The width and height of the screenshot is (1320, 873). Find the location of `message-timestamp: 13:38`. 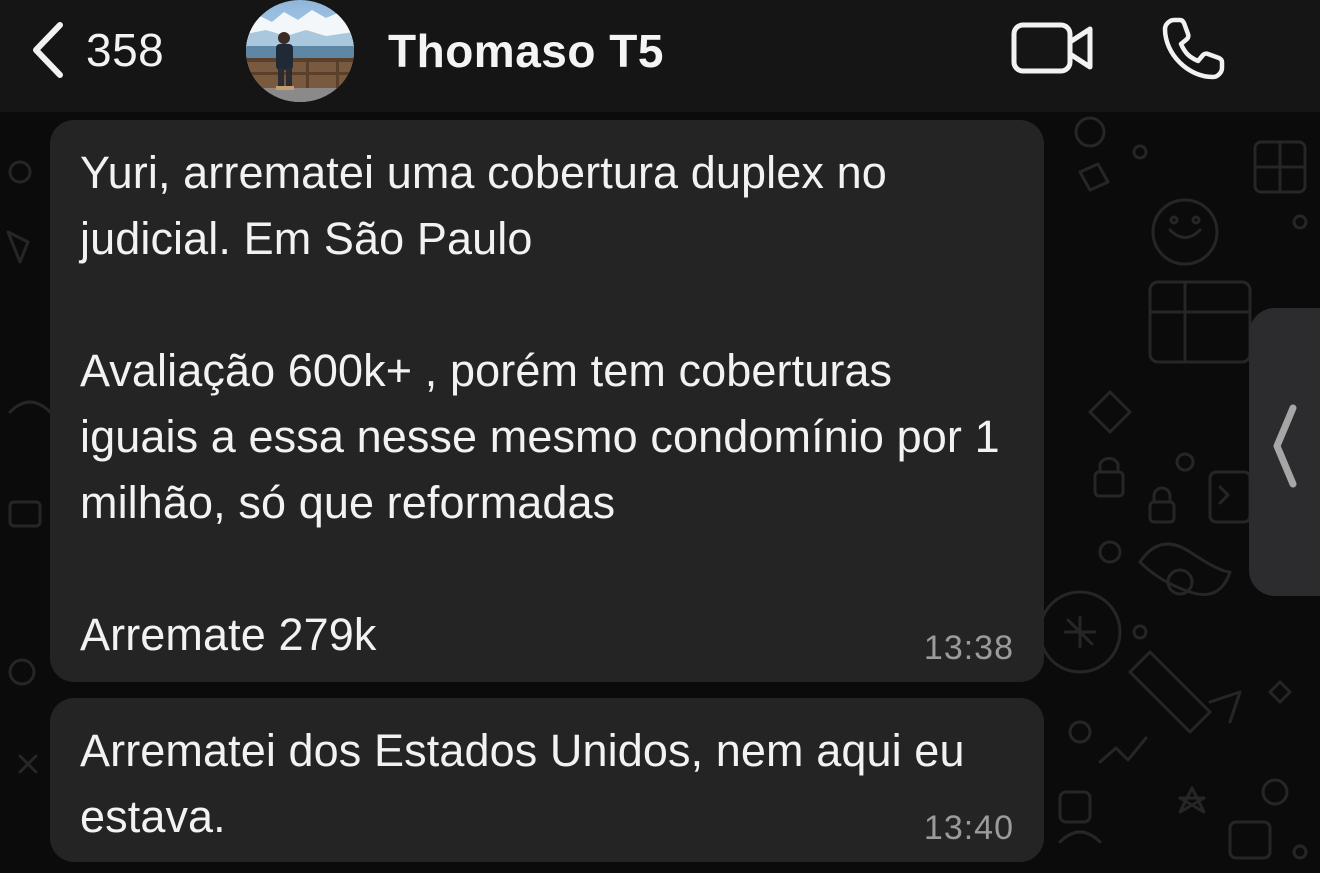

message-timestamp: 13:38 is located at coordinates (968, 648).